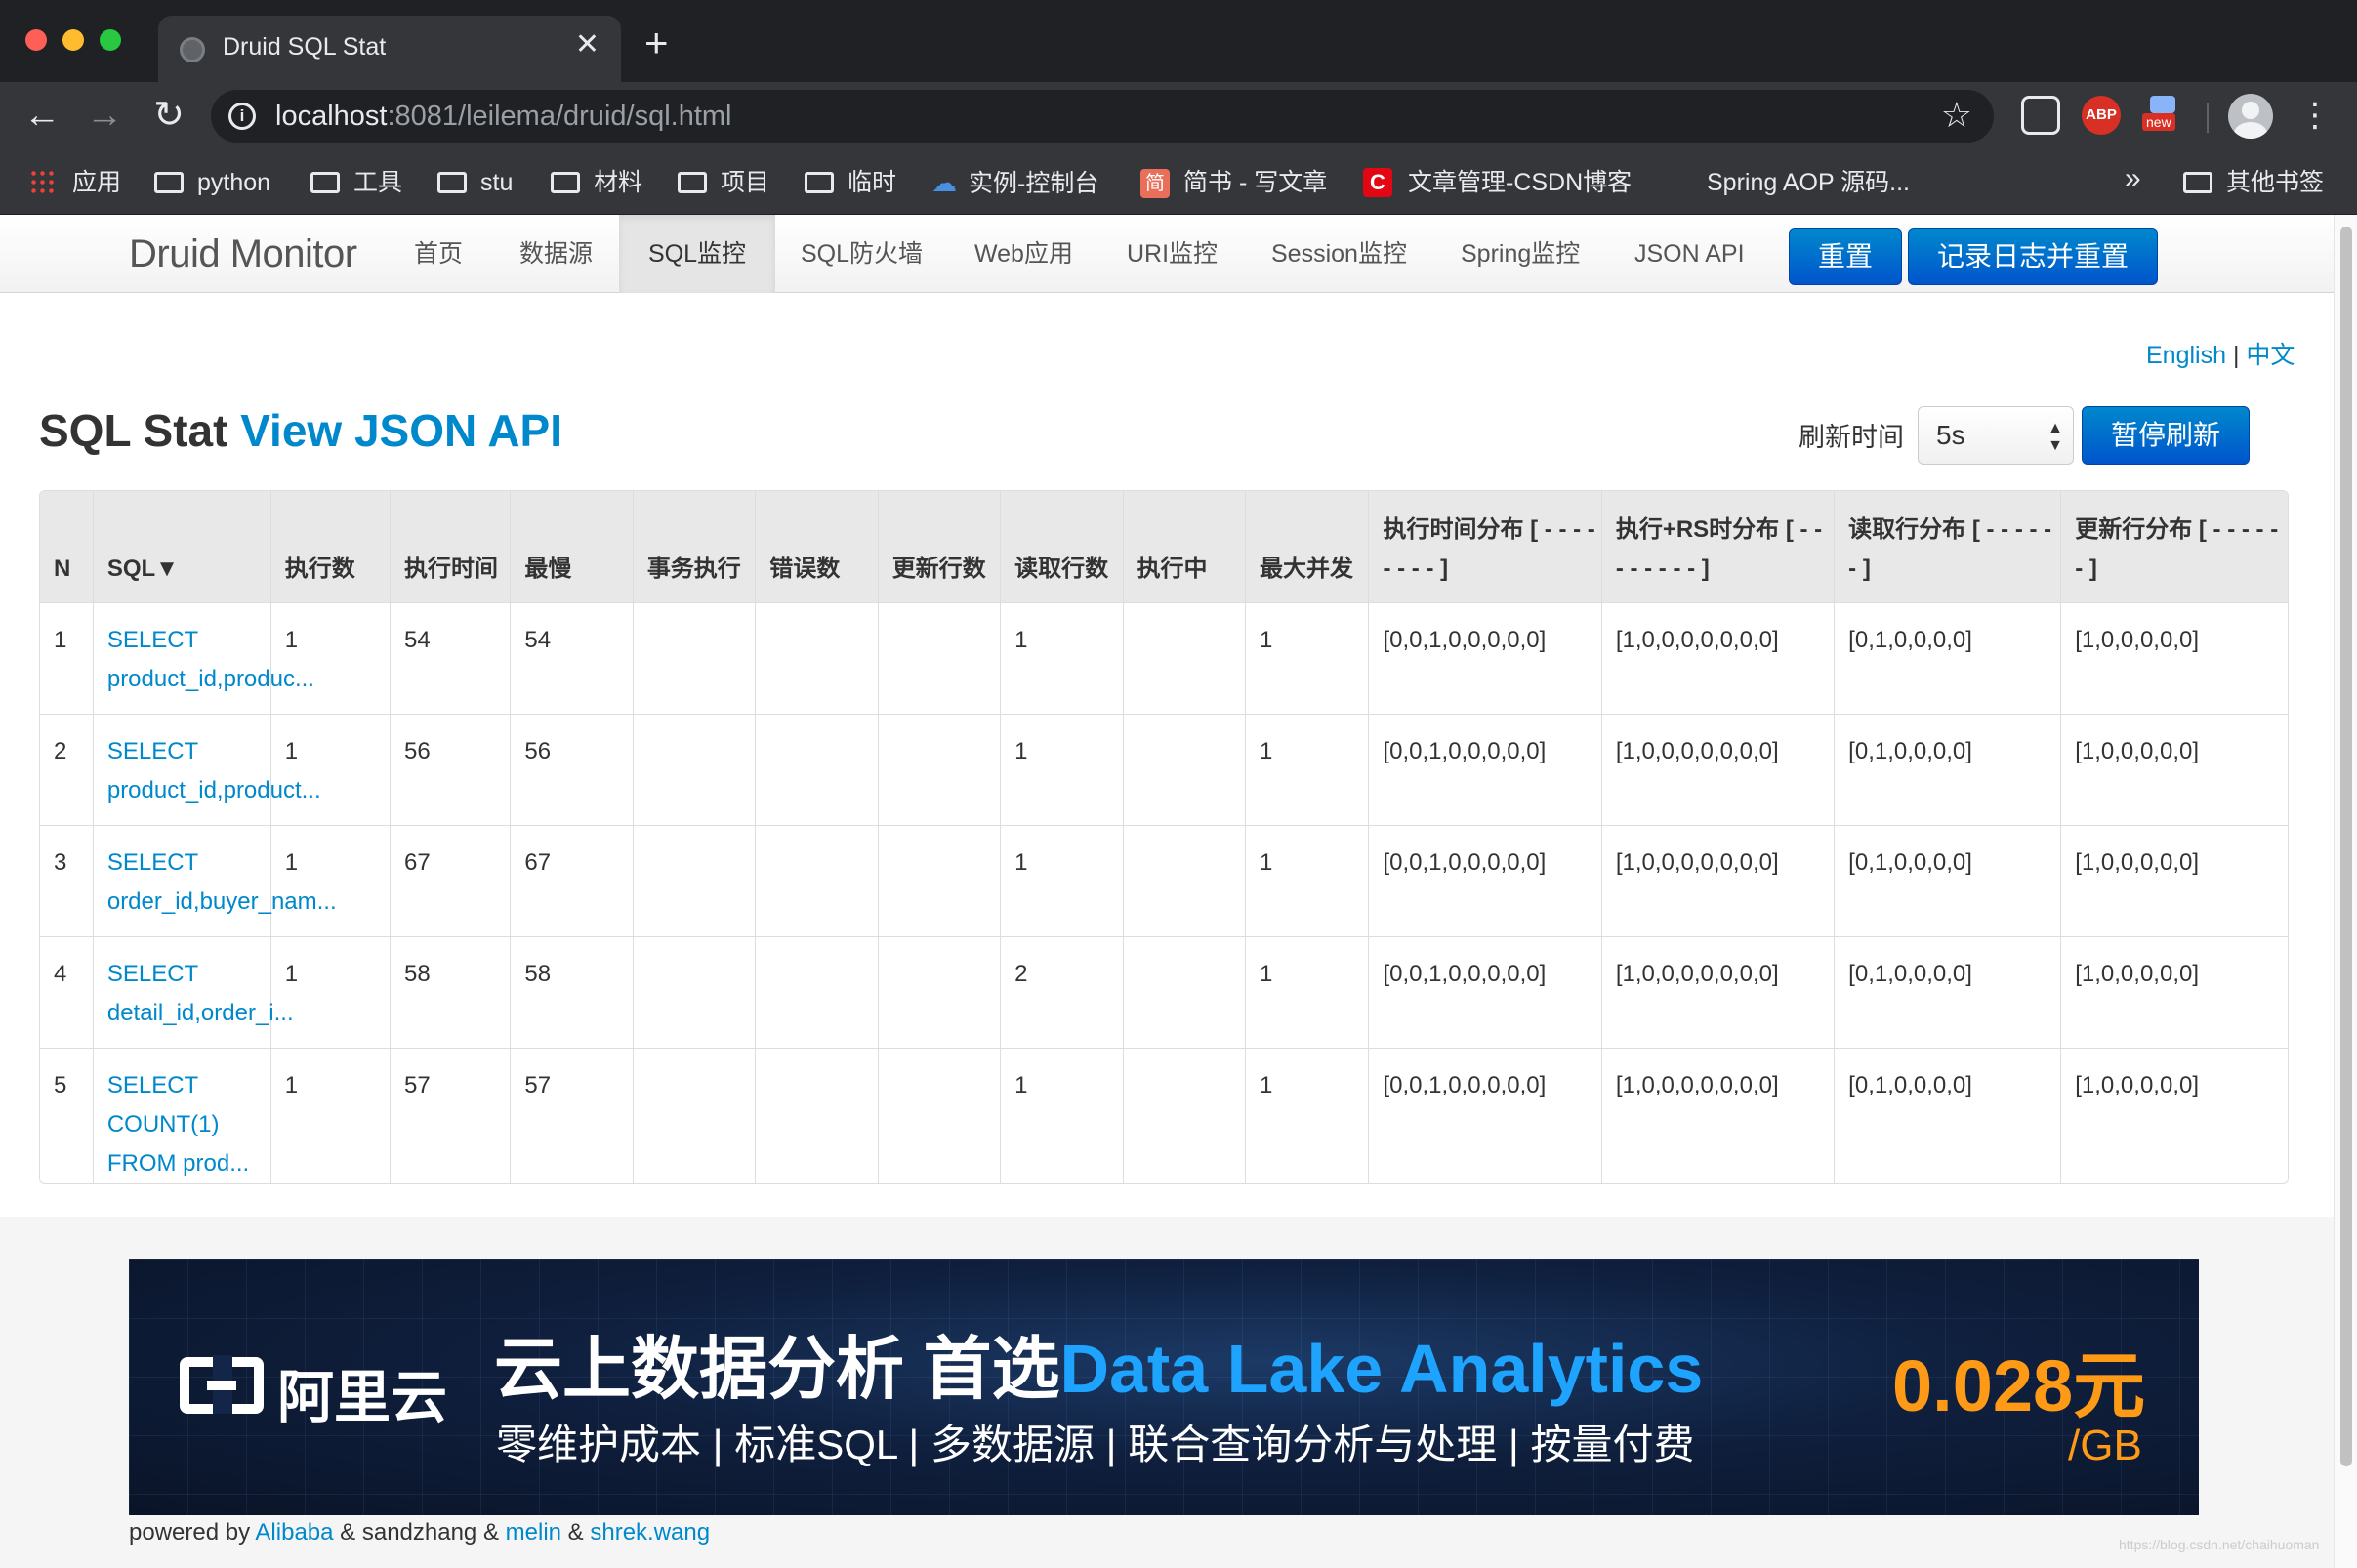  What do you see at coordinates (2041, 116) in the screenshot?
I see `extension-reader-icon` at bounding box center [2041, 116].